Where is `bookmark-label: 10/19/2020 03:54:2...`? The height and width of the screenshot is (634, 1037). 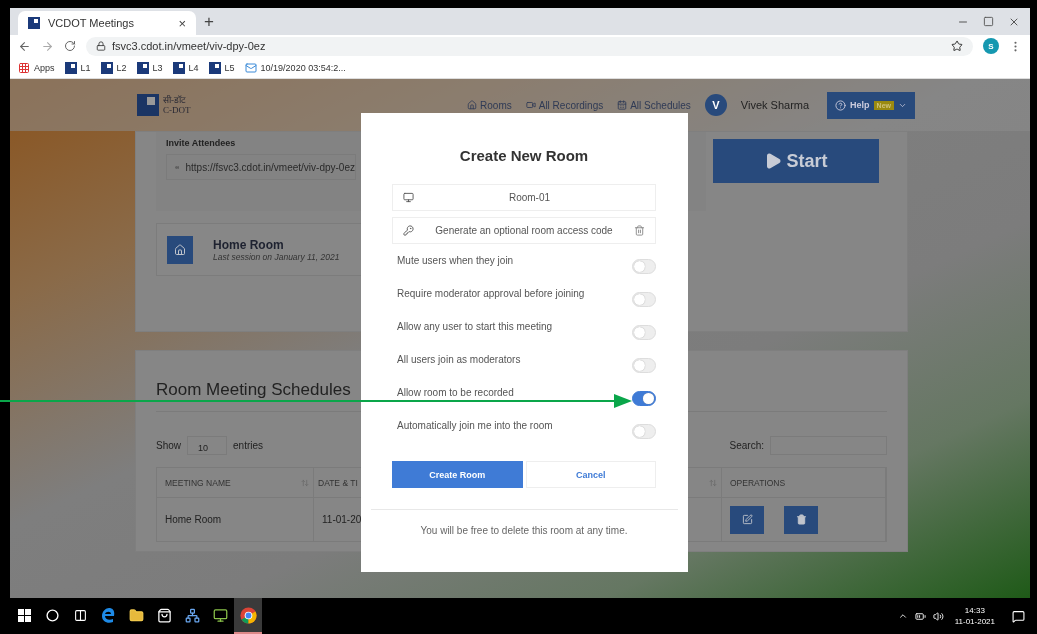 bookmark-label: 10/19/2020 03:54:2... is located at coordinates (303, 67).